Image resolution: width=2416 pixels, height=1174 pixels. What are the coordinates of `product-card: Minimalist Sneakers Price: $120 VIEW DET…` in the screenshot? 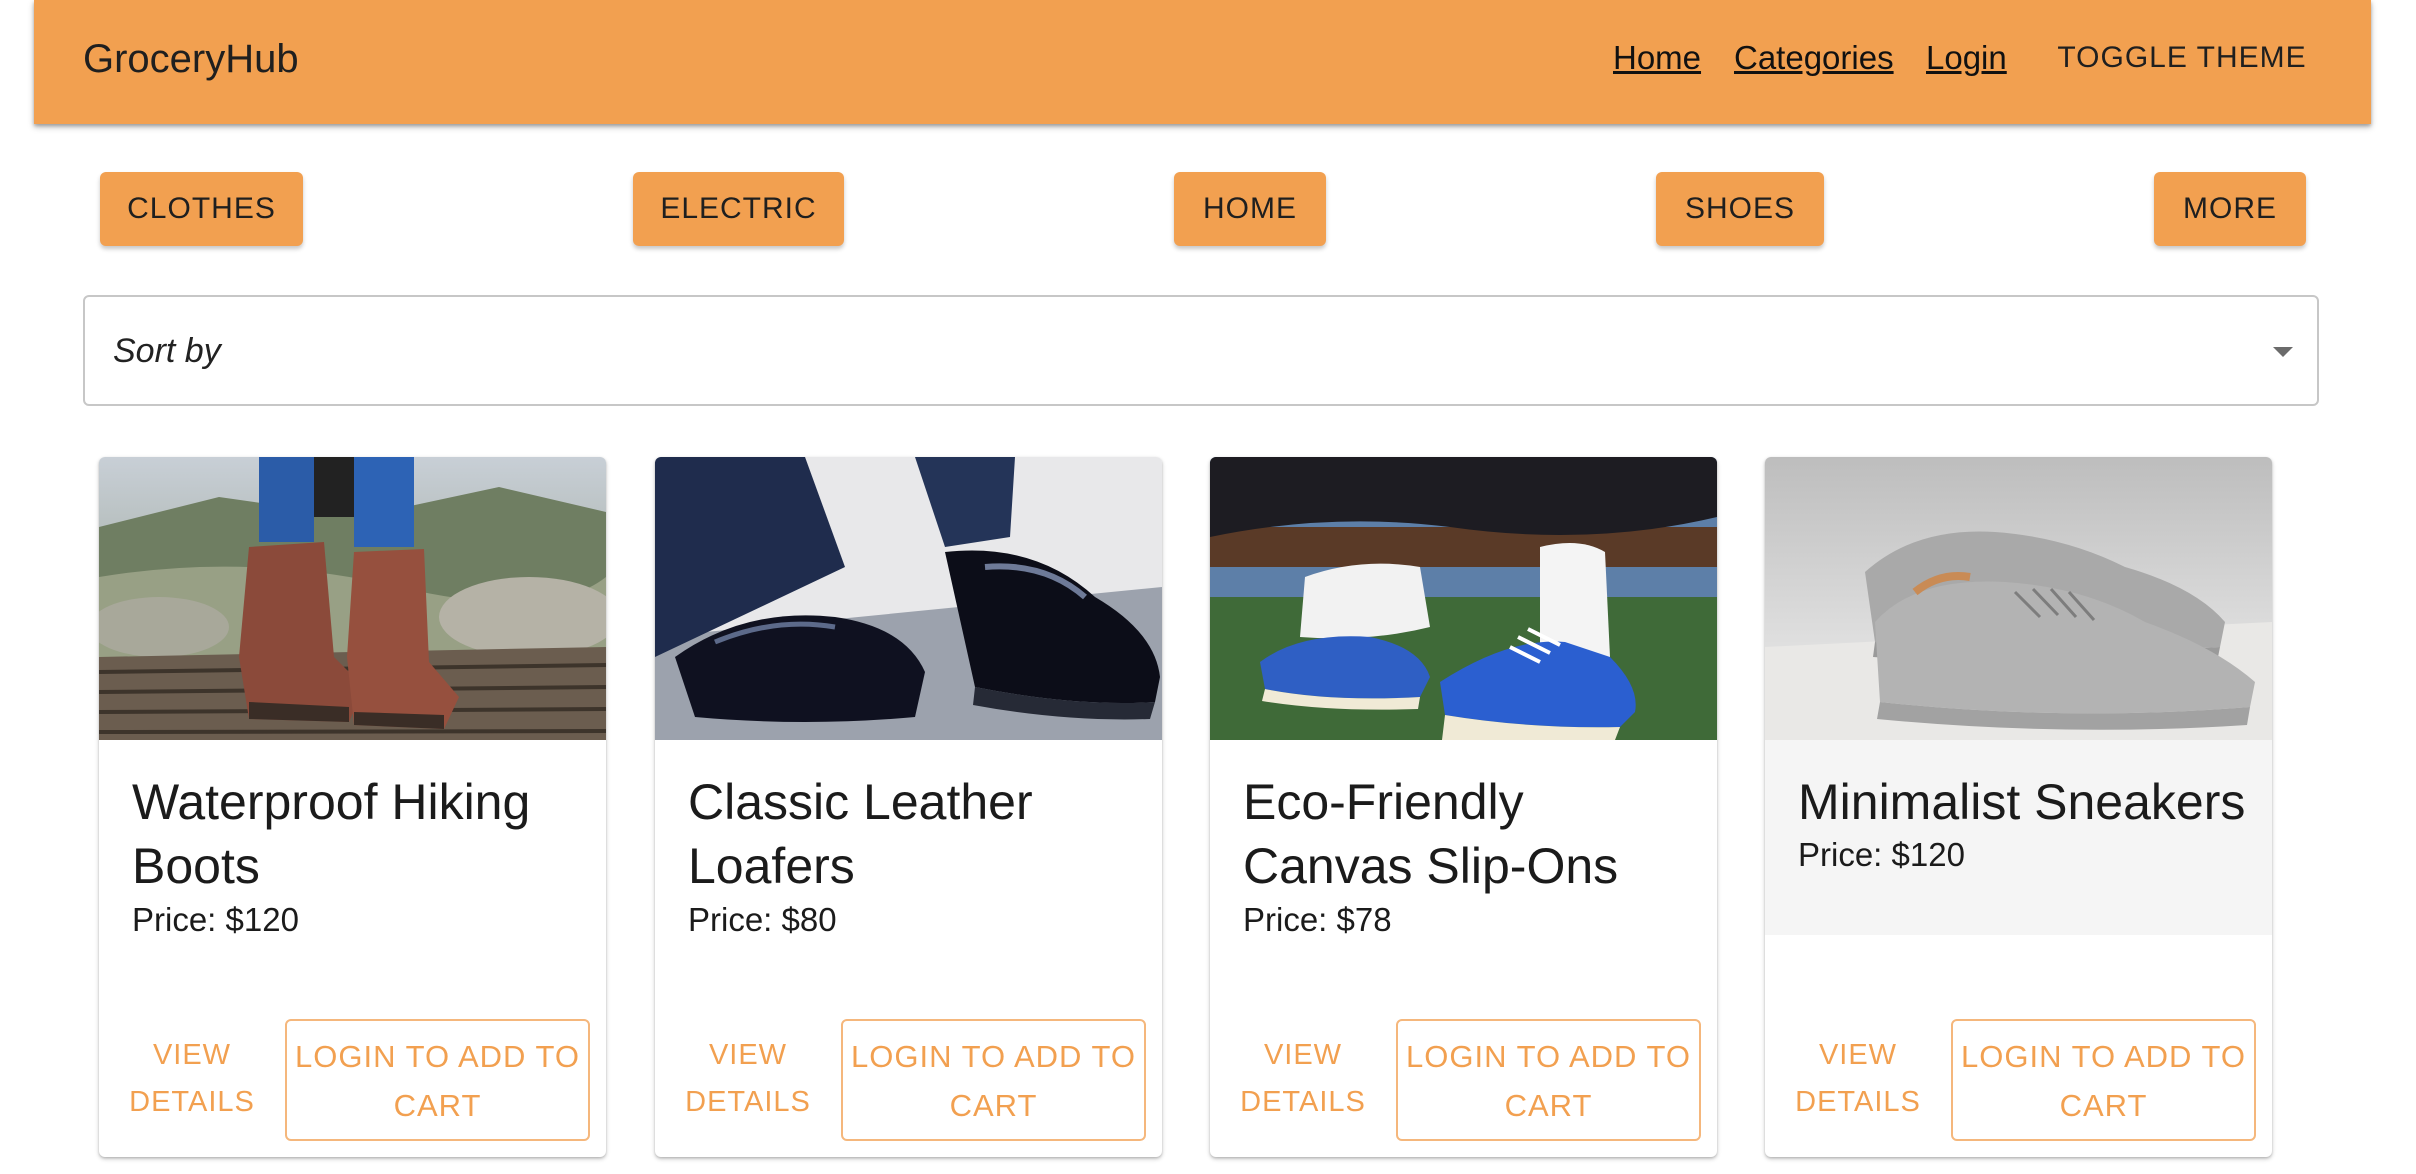 It's located at (2018, 807).